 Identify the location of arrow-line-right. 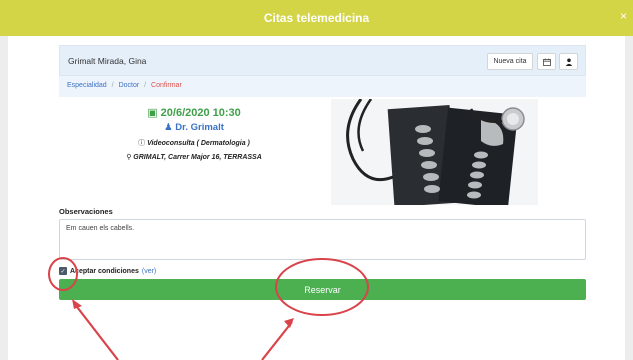
(277, 340).